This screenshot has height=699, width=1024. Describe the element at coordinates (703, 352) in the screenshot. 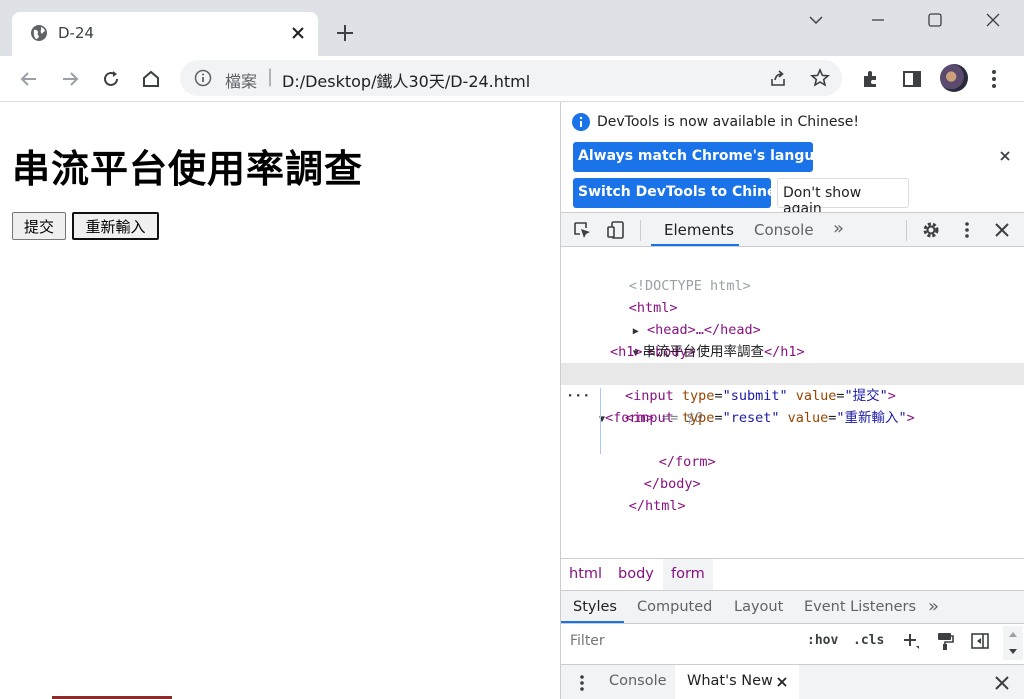

I see `h1-text-node: 串流平台使用率調查` at that location.